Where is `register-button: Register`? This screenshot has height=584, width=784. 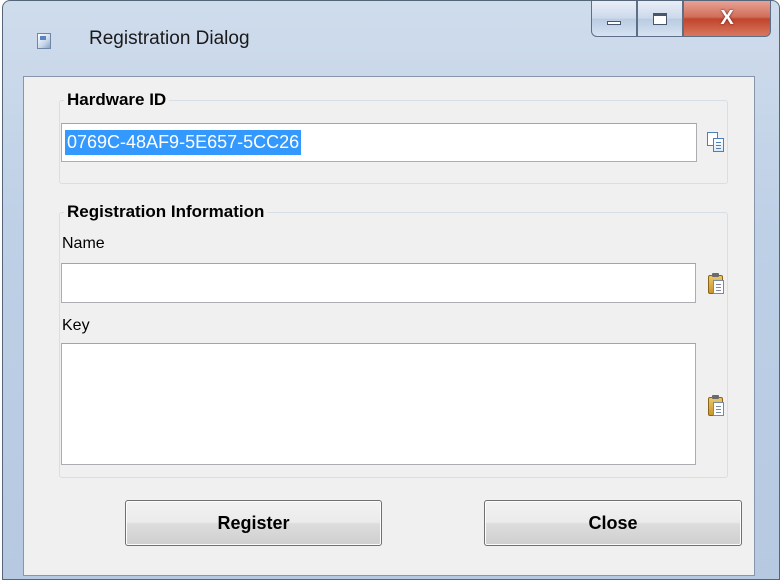 register-button: Register is located at coordinates (253, 523).